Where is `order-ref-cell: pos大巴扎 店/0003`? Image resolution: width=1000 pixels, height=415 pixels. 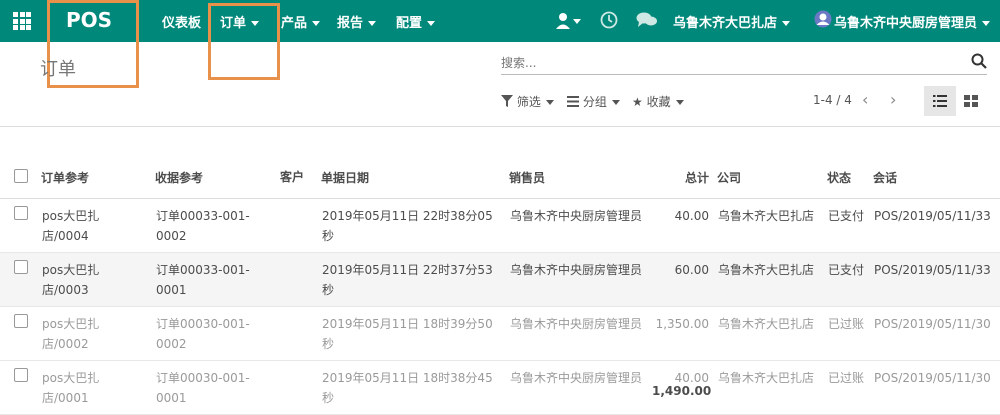
order-ref-cell: pos大巴扎 店/0003 is located at coordinates (98, 279).